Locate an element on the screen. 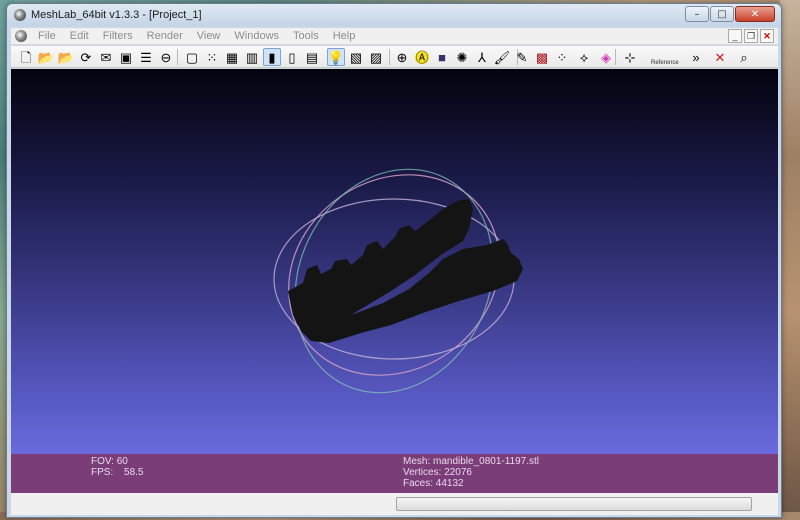 The width and height of the screenshot is (800, 520). delete-button: ✕ is located at coordinates (720, 57).